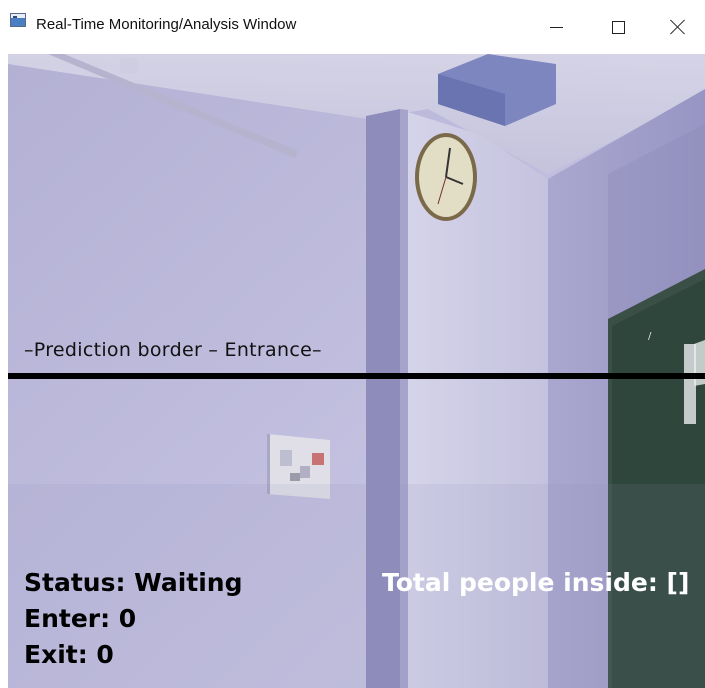 This screenshot has height=688, width=705. I want to click on maximize-button, so click(618, 27).